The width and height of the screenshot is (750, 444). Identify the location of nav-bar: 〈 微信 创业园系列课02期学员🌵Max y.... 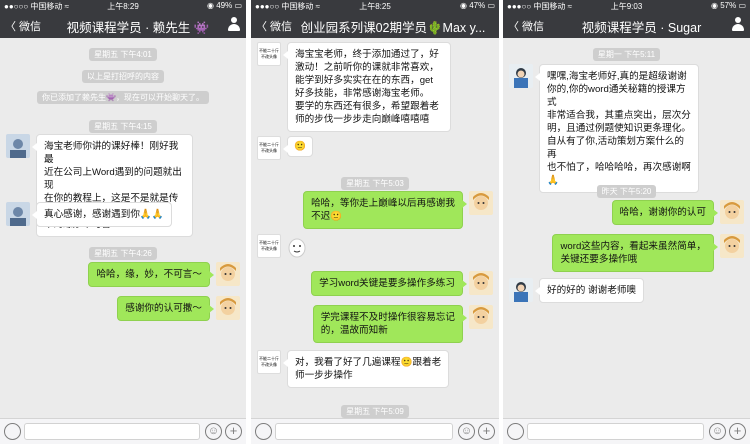
(375, 25).